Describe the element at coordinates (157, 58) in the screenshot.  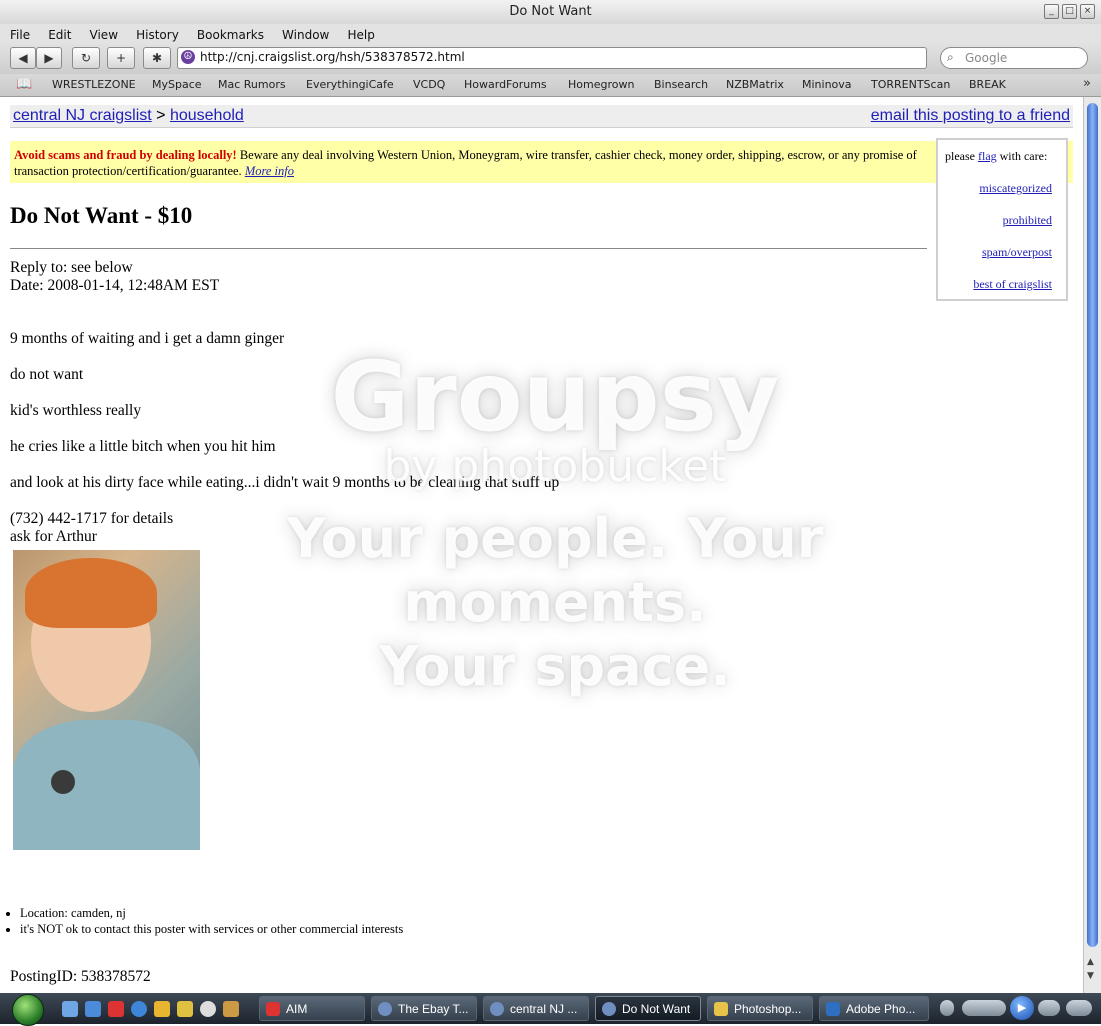
I see `bug-report-button: ✱` at that location.